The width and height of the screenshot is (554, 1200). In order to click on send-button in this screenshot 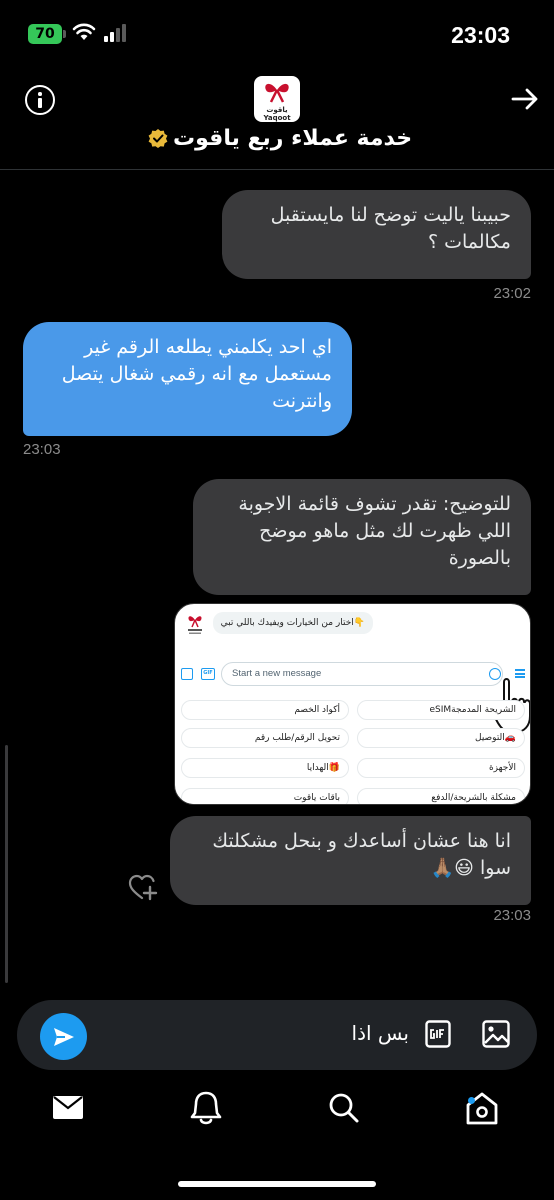, I will do `click(63, 1036)`.